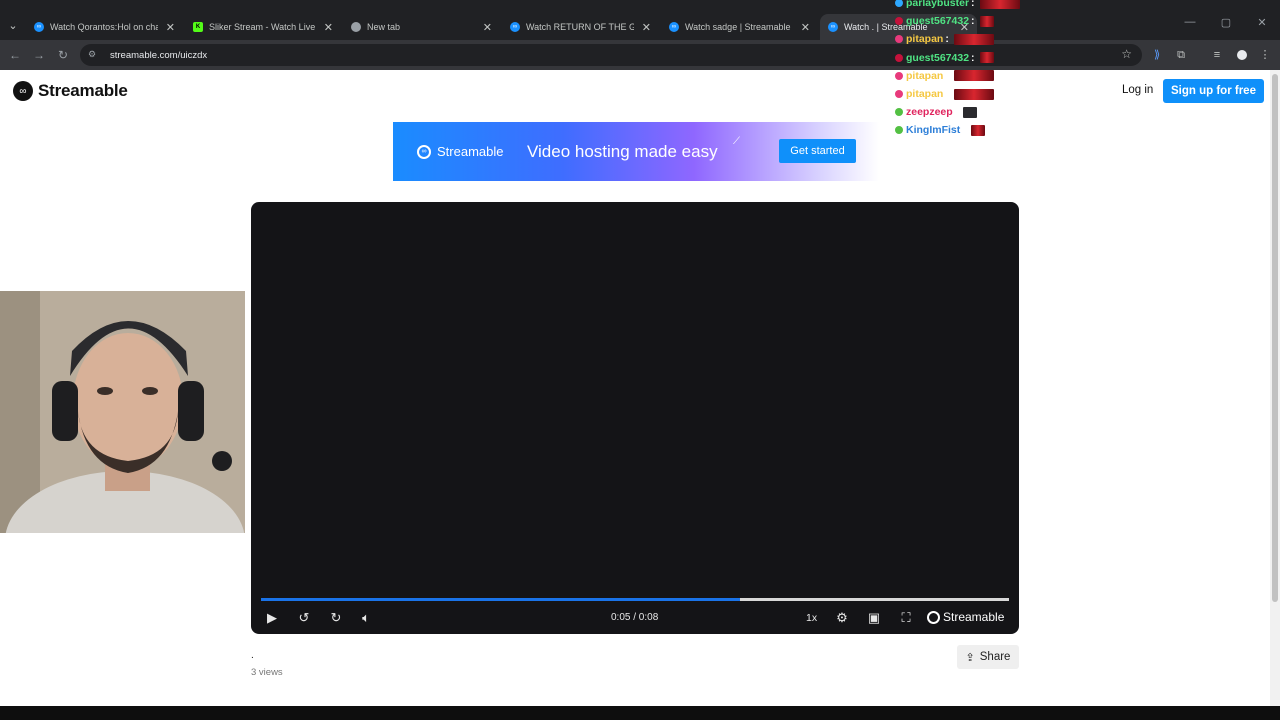 This screenshot has width=1280, height=720. I want to click on play-icon: ▶, so click(272, 618).